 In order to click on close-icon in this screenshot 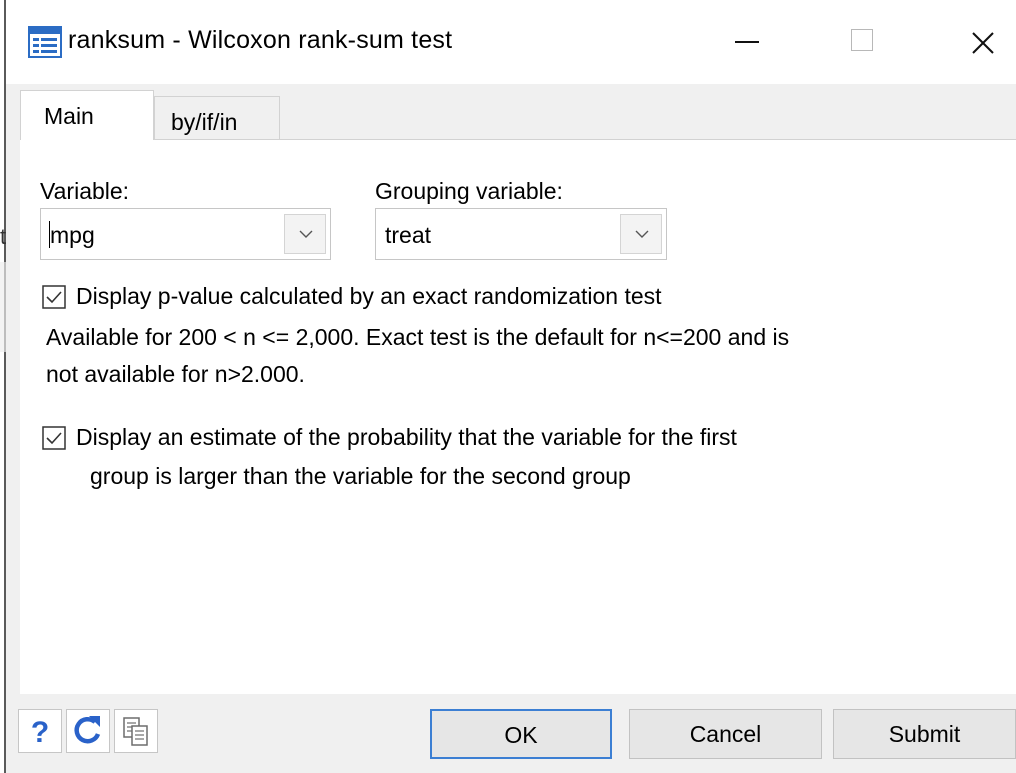, I will do `click(983, 43)`.